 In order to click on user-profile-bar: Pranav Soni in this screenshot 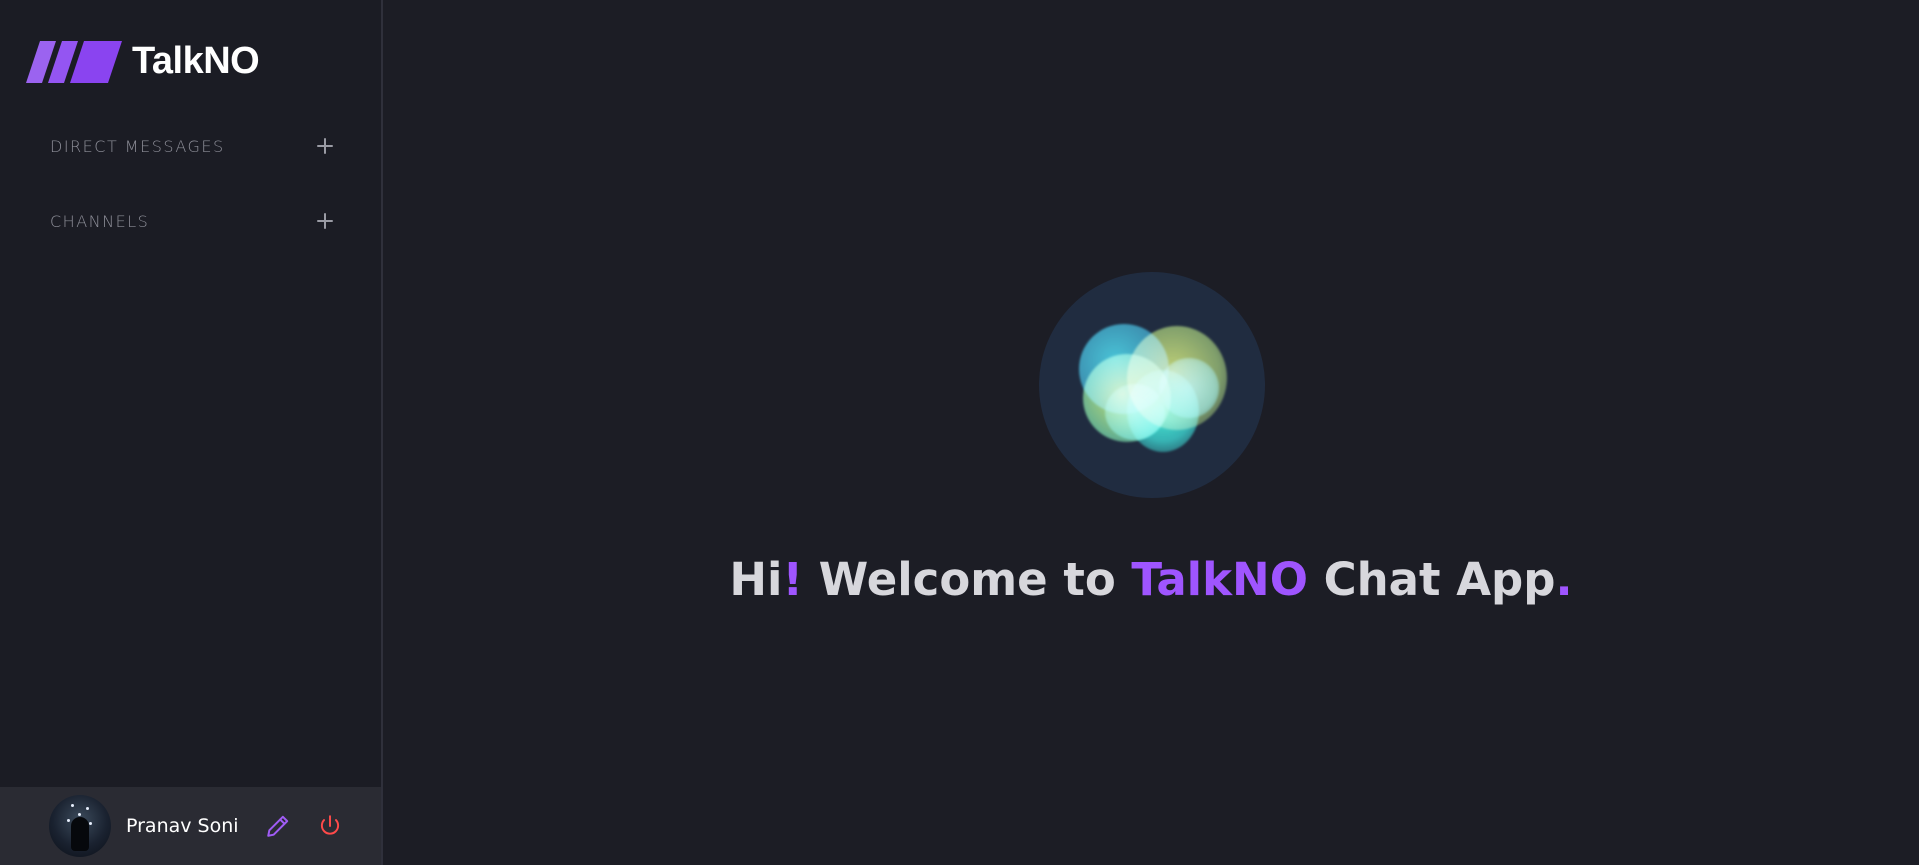, I will do `click(190, 826)`.